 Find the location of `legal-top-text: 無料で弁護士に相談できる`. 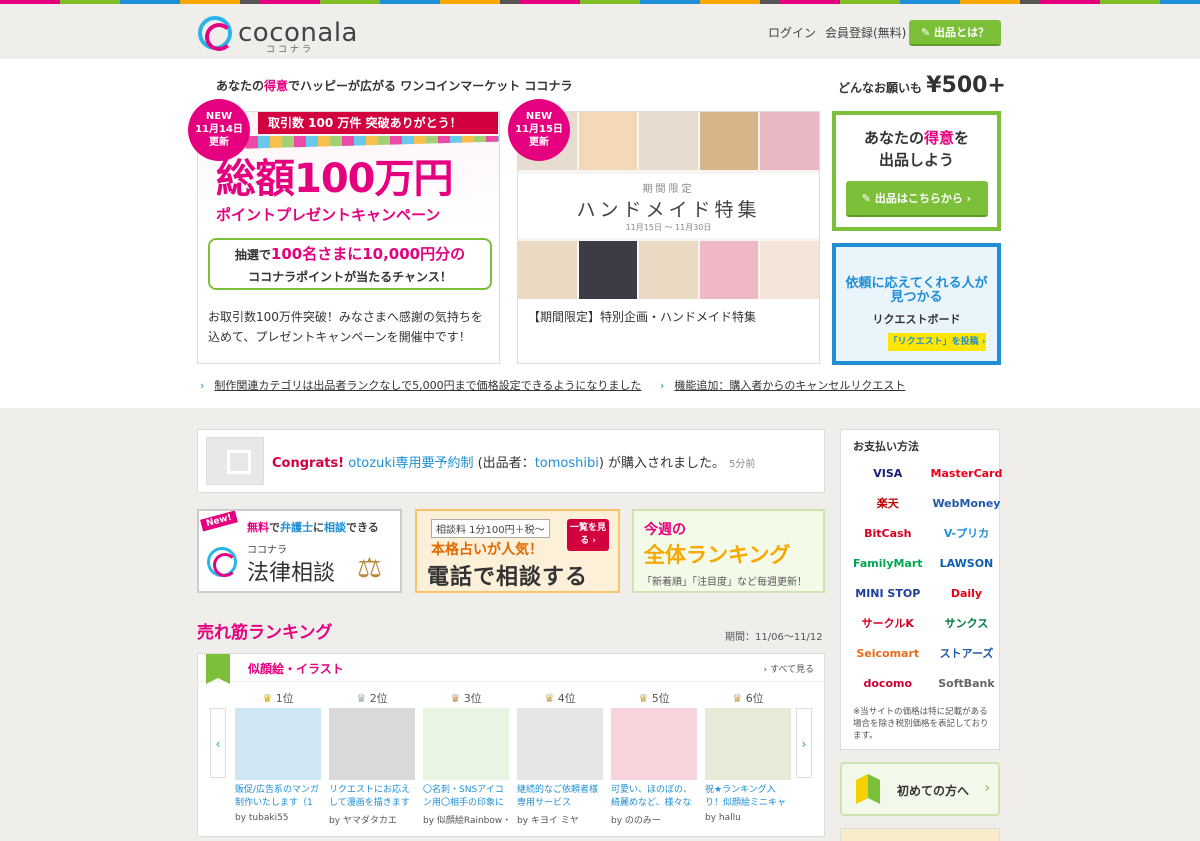

legal-top-text: 無料で弁護士に相談できる is located at coordinates (313, 527).